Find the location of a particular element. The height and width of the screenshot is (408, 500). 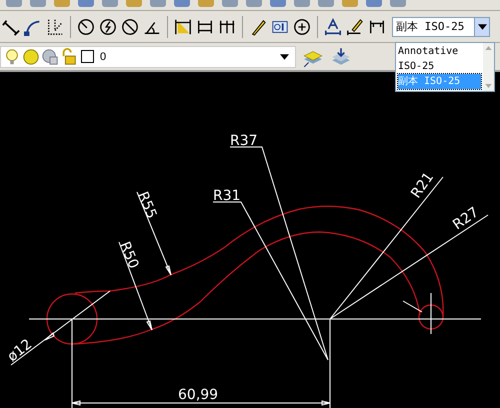

layers-arrow-icon is located at coordinates (341, 57).